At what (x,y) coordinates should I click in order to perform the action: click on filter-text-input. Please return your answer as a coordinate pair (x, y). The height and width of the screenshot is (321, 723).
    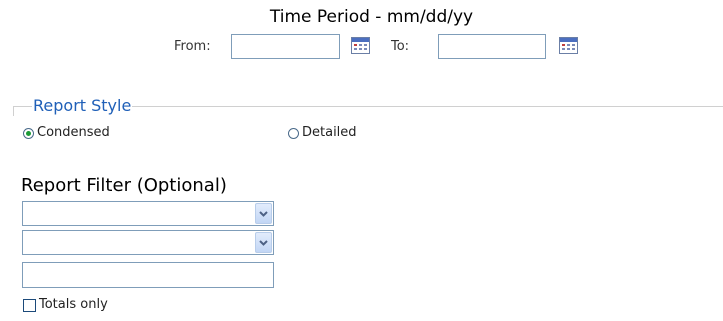
    Looking at the image, I should click on (148, 275).